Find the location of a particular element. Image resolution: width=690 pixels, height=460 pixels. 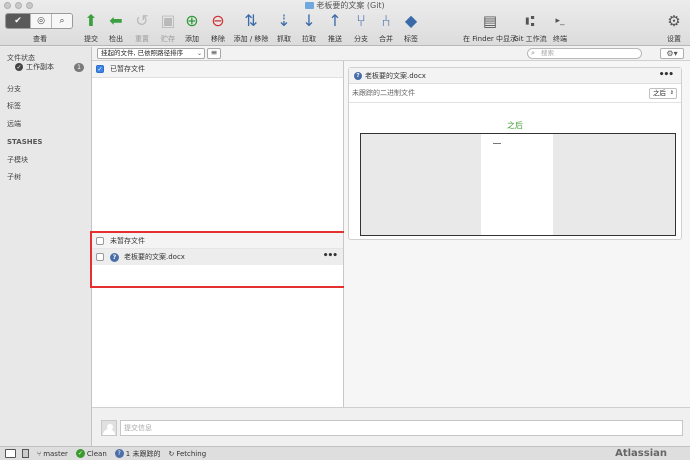

commit-label: 提交 is located at coordinates (91, 39).